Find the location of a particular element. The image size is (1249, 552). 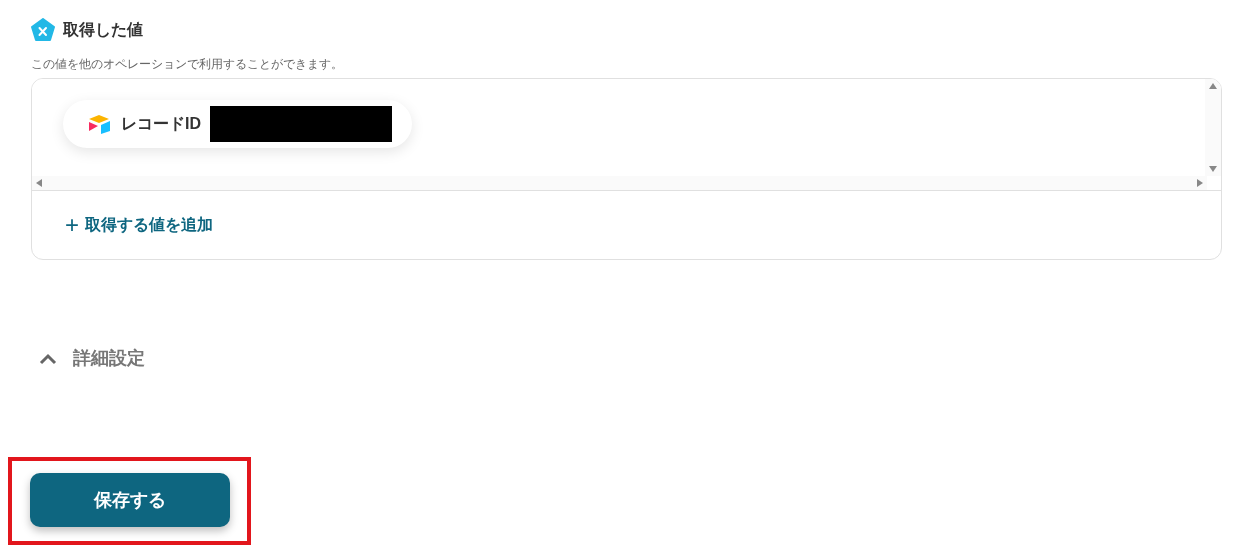

section-title: 取得した値 is located at coordinates (103, 30).